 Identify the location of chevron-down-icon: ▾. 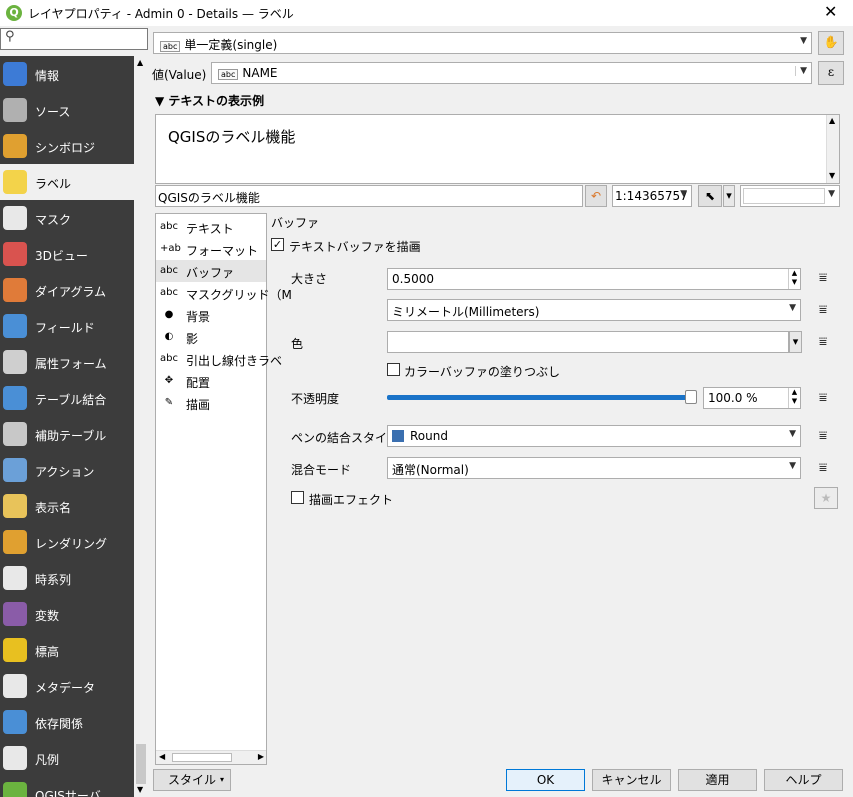
(221, 779).